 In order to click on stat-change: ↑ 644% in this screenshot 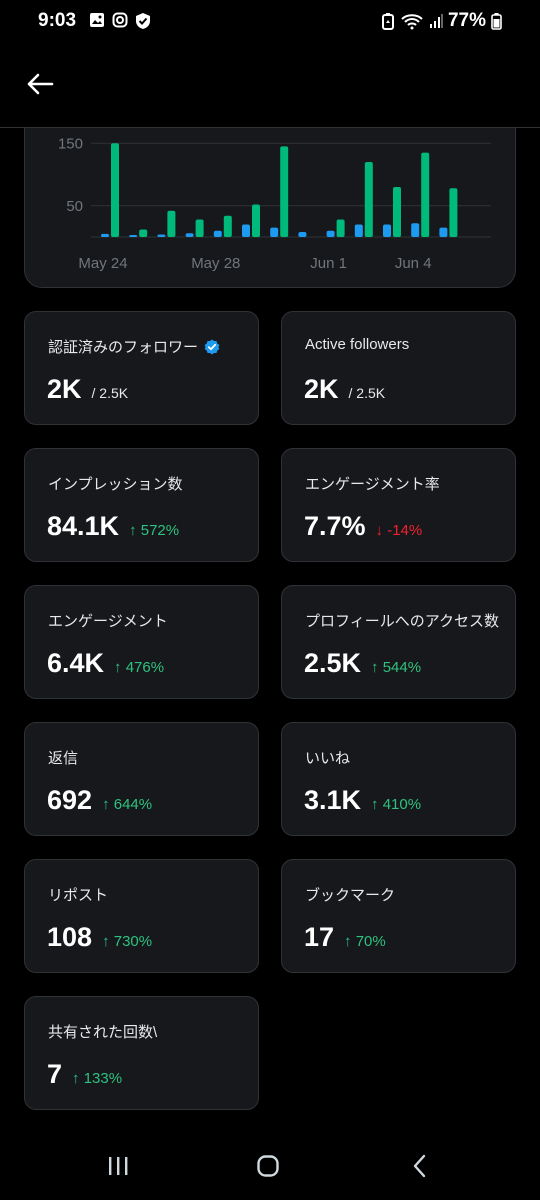, I will do `click(127, 804)`.